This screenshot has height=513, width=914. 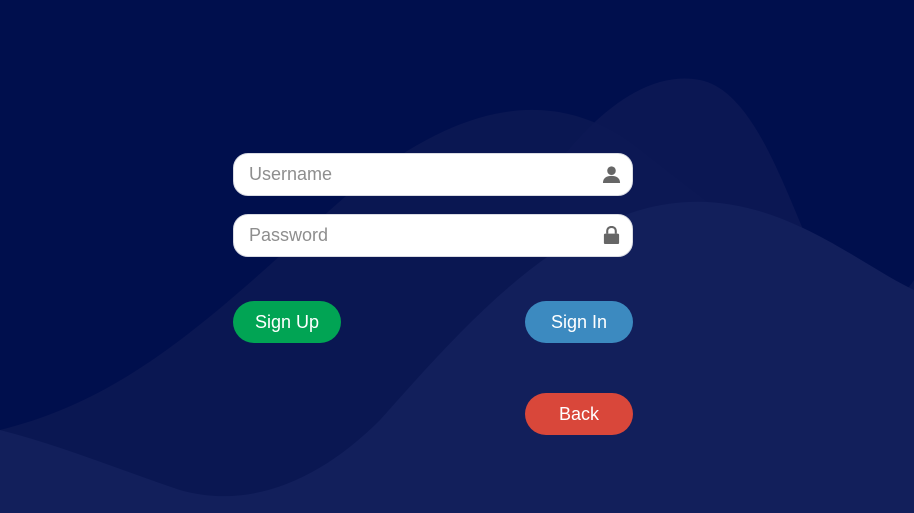 I want to click on sign-up-button: Sign Up, so click(x=287, y=322).